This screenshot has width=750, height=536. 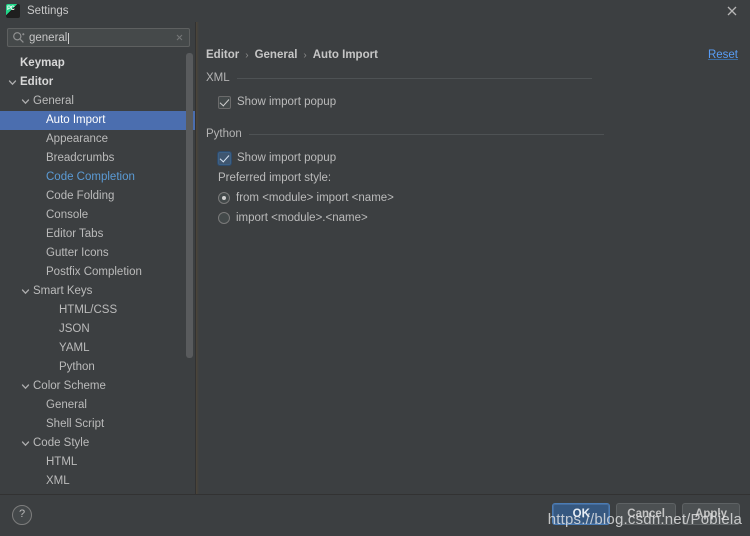 I want to click on sidebar-item-python: Python, so click(x=97, y=367).